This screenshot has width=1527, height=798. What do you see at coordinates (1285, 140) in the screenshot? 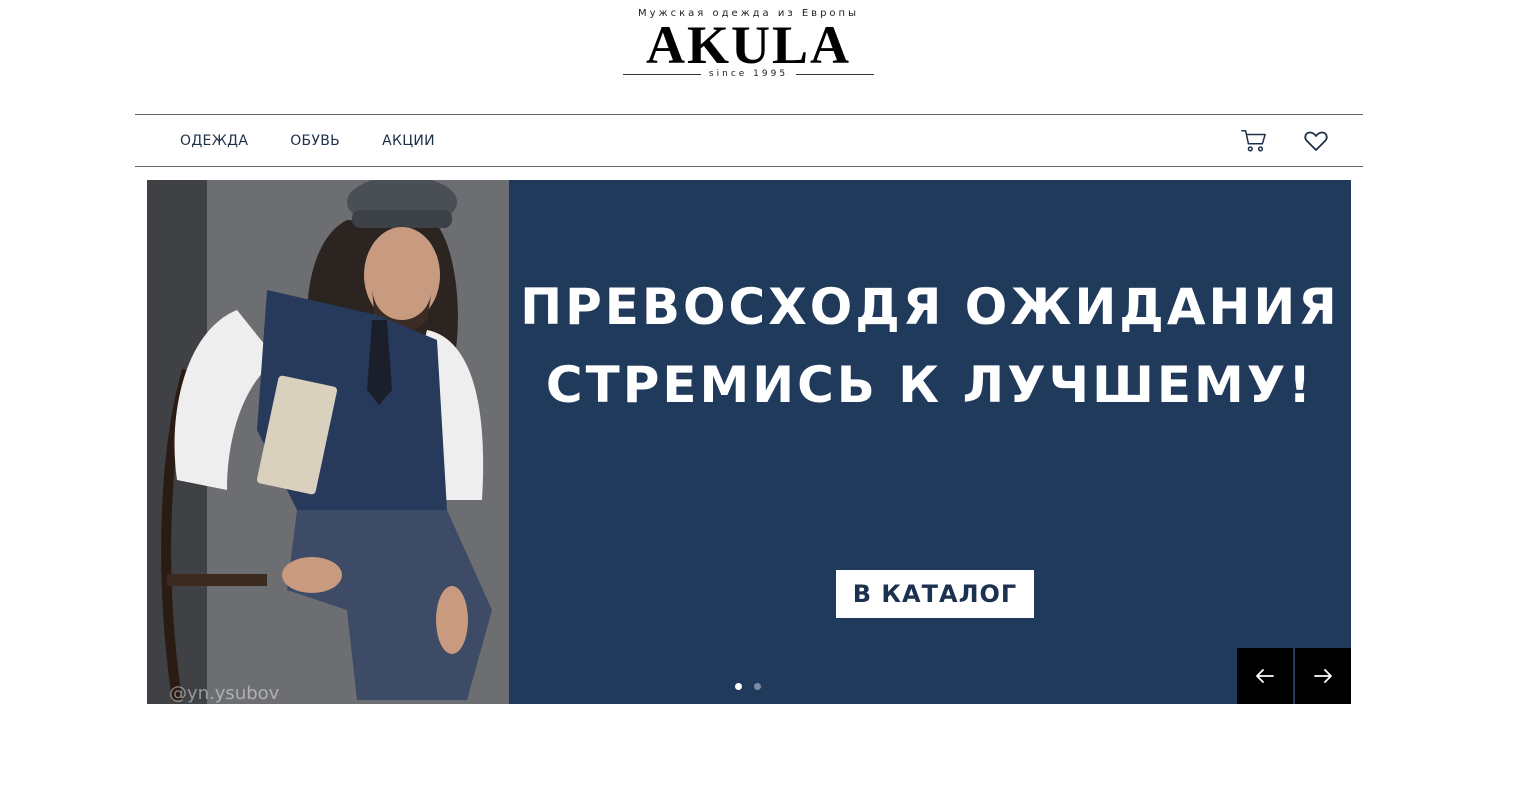
I see `nav-icons` at bounding box center [1285, 140].